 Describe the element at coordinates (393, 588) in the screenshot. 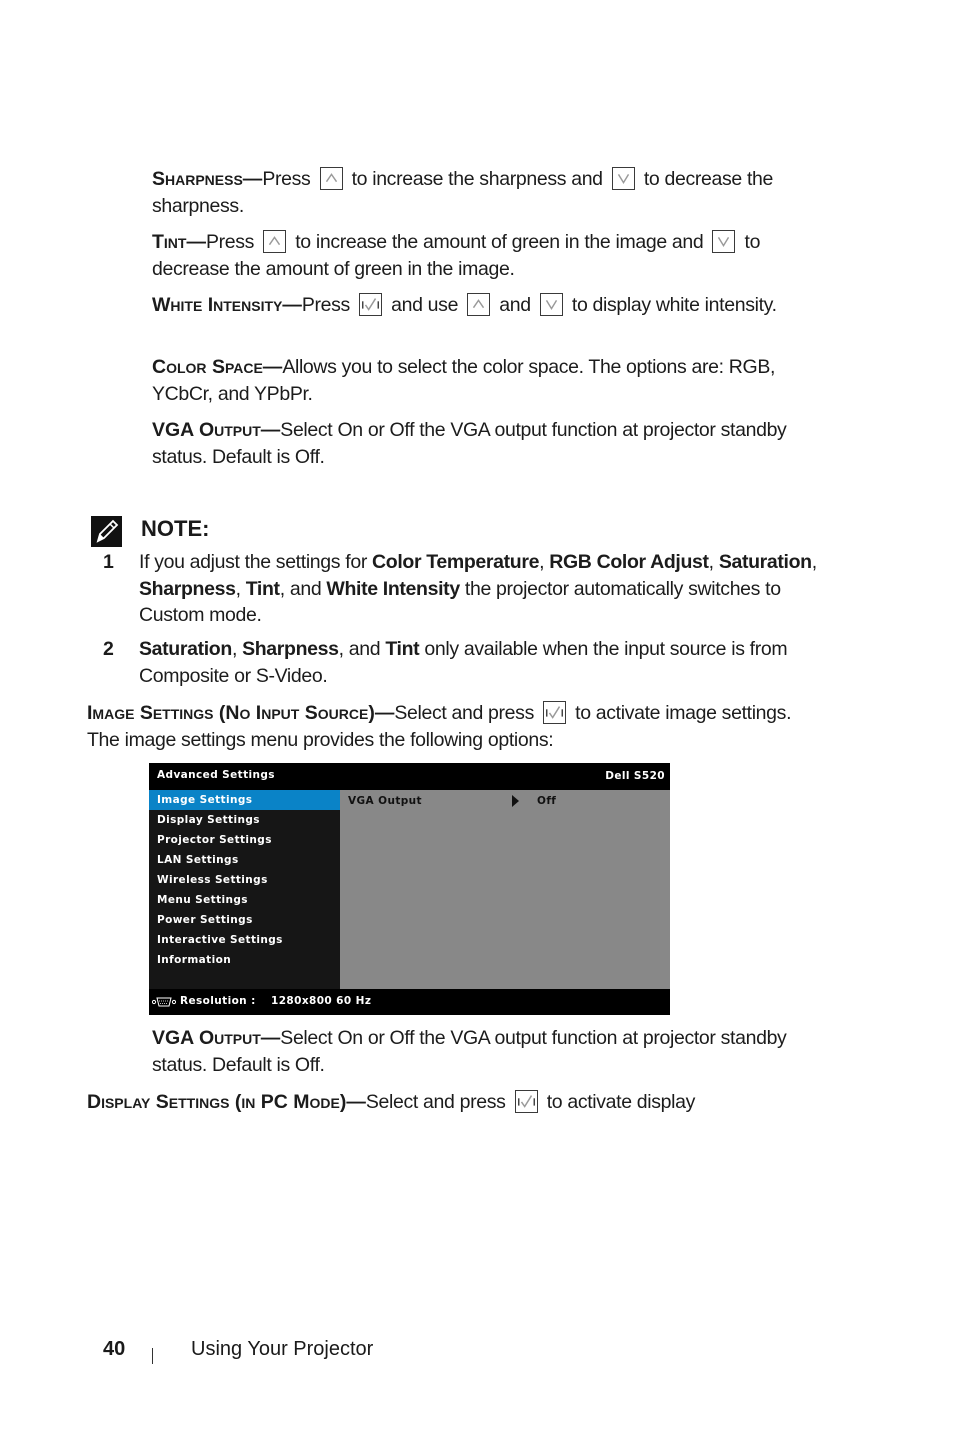

I see `bold-term: White Intensity` at that location.